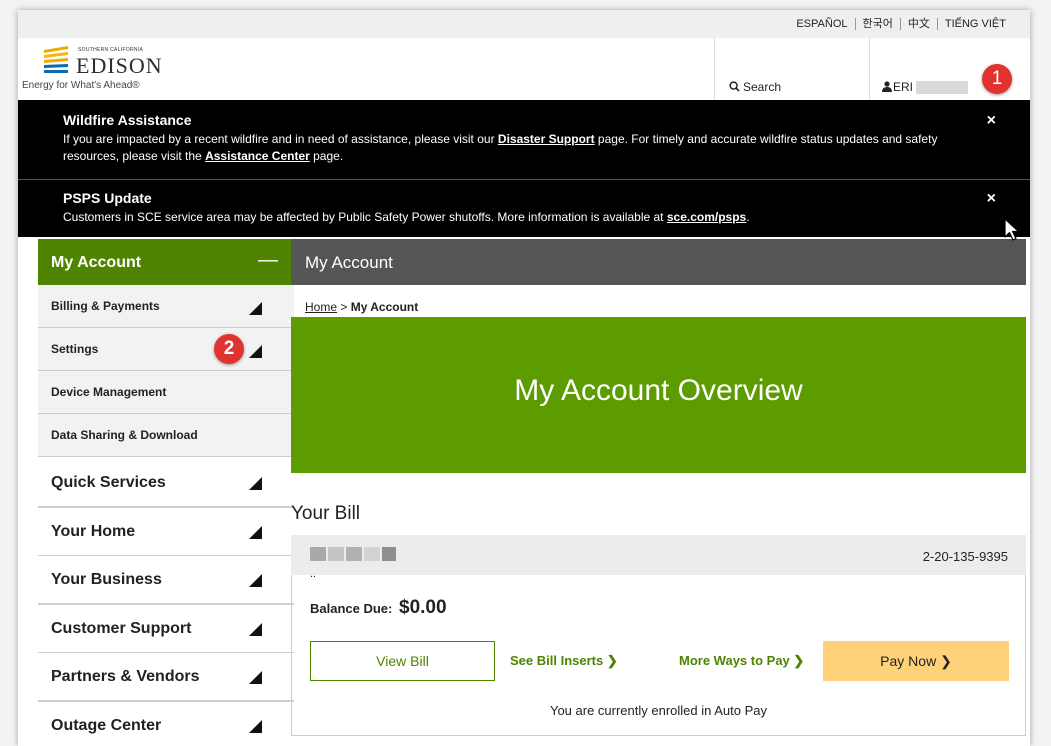 Image resolution: width=1051 pixels, height=746 pixels. I want to click on sidebar-item-quick-services: Quick Services, so click(166, 483).